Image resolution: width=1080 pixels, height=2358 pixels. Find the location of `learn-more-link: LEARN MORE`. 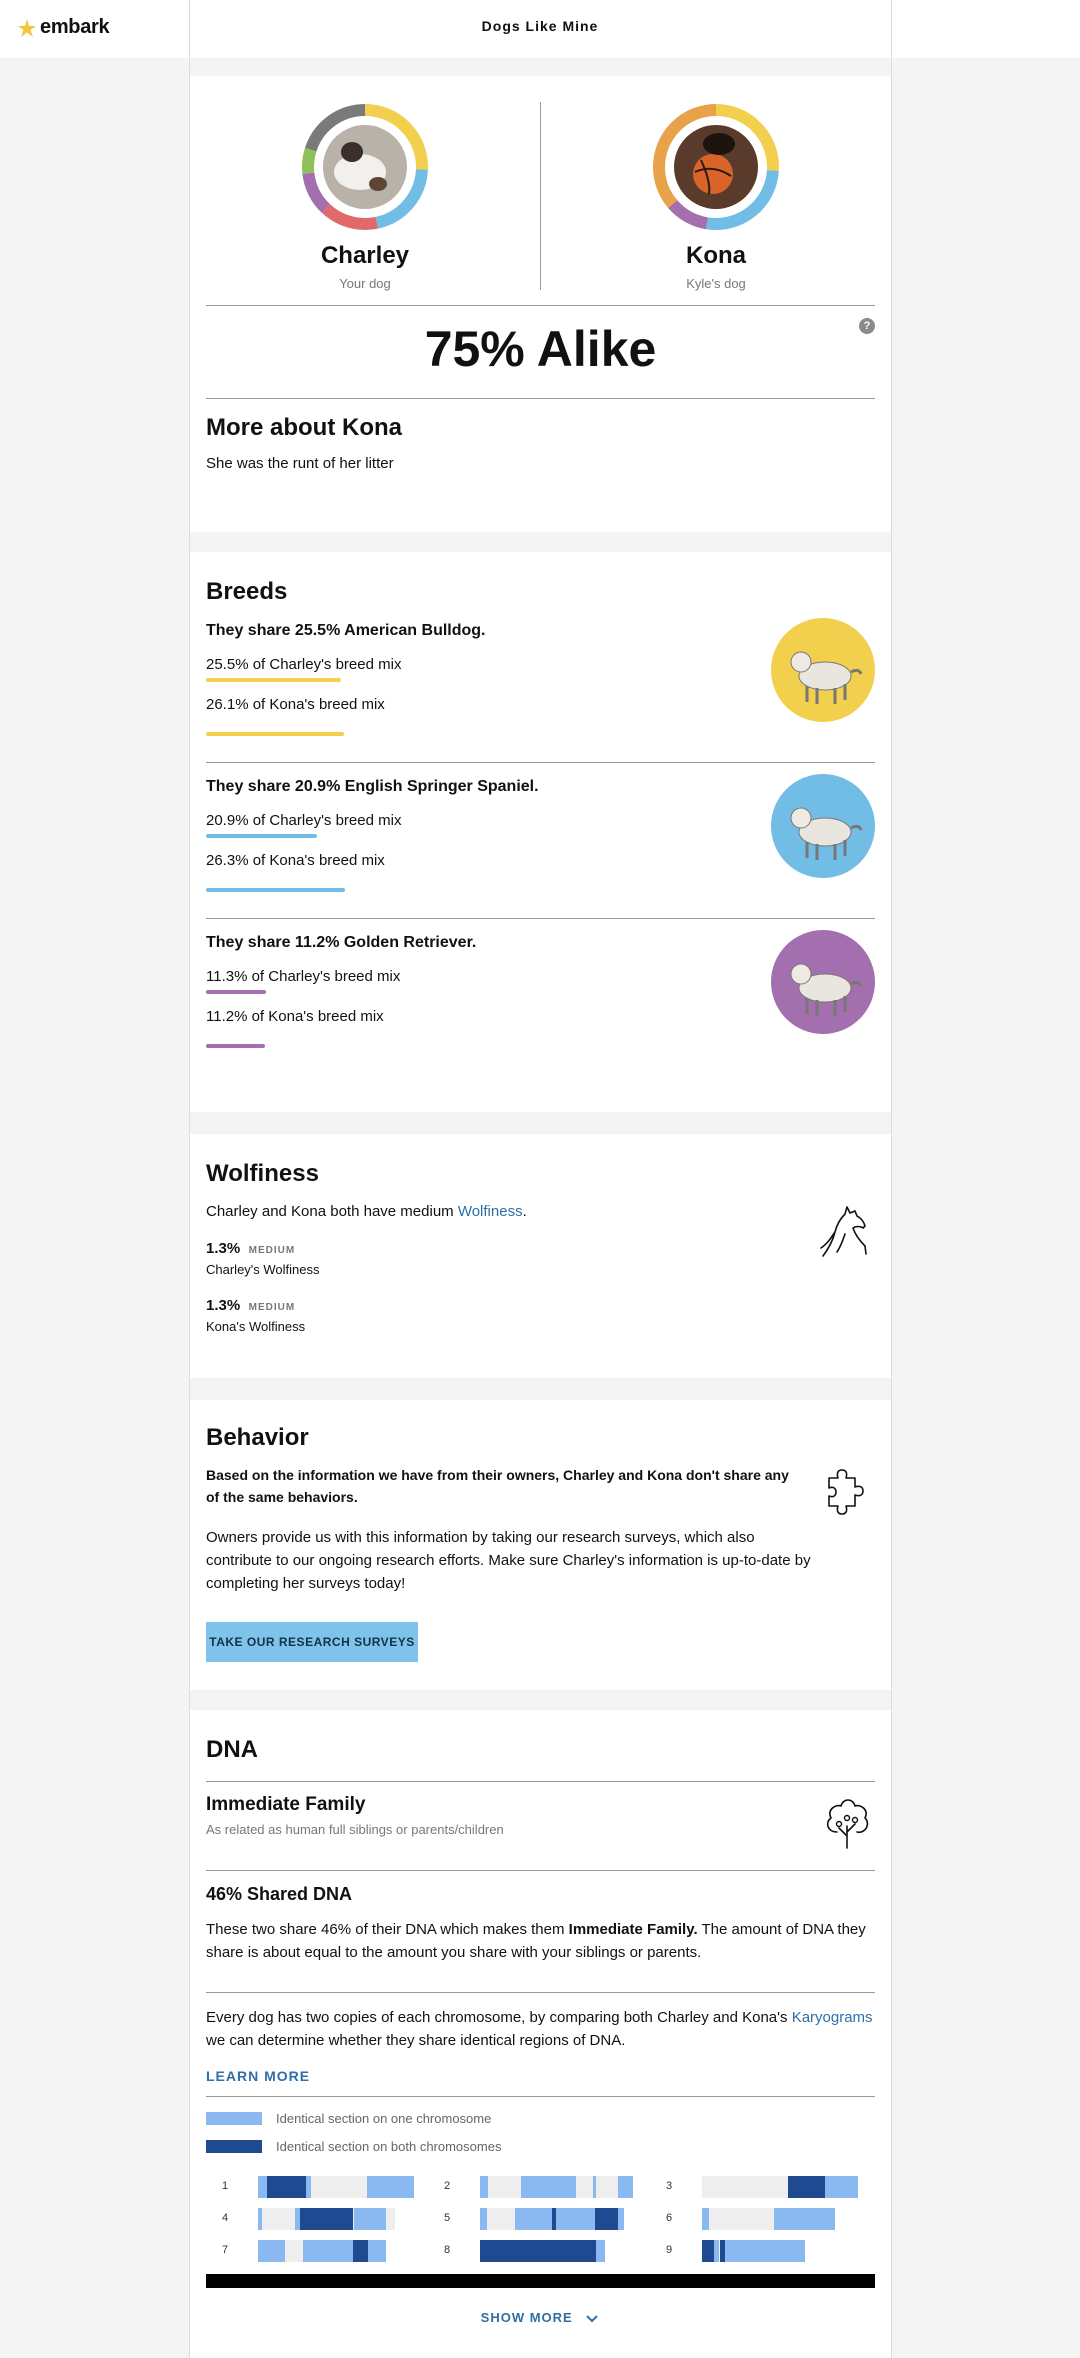

learn-more-link: LEARN MORE is located at coordinates (540, 2076).